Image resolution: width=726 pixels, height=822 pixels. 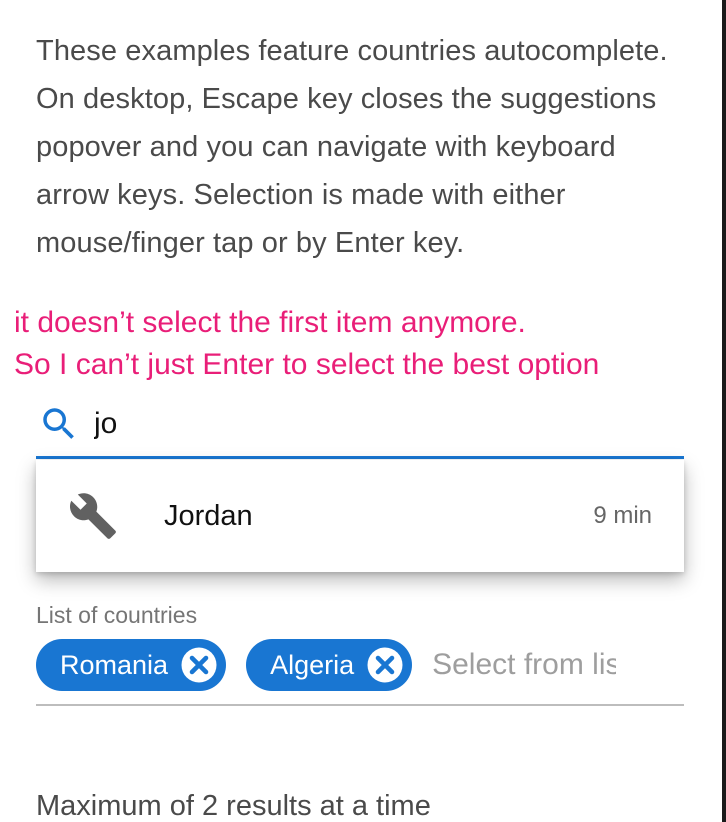 I want to click on search-input, so click(x=374, y=424).